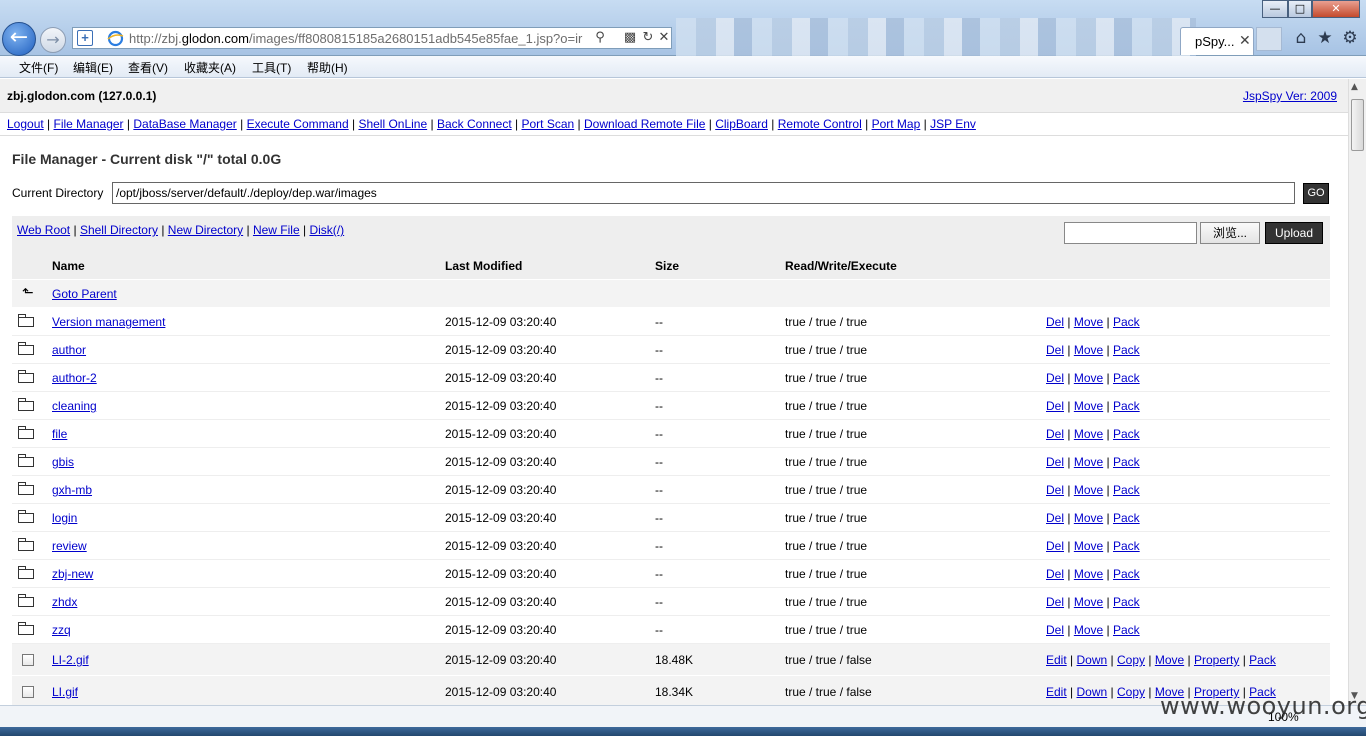  What do you see at coordinates (953, 124) in the screenshot?
I see `nav-jsp-env: JSP Env` at bounding box center [953, 124].